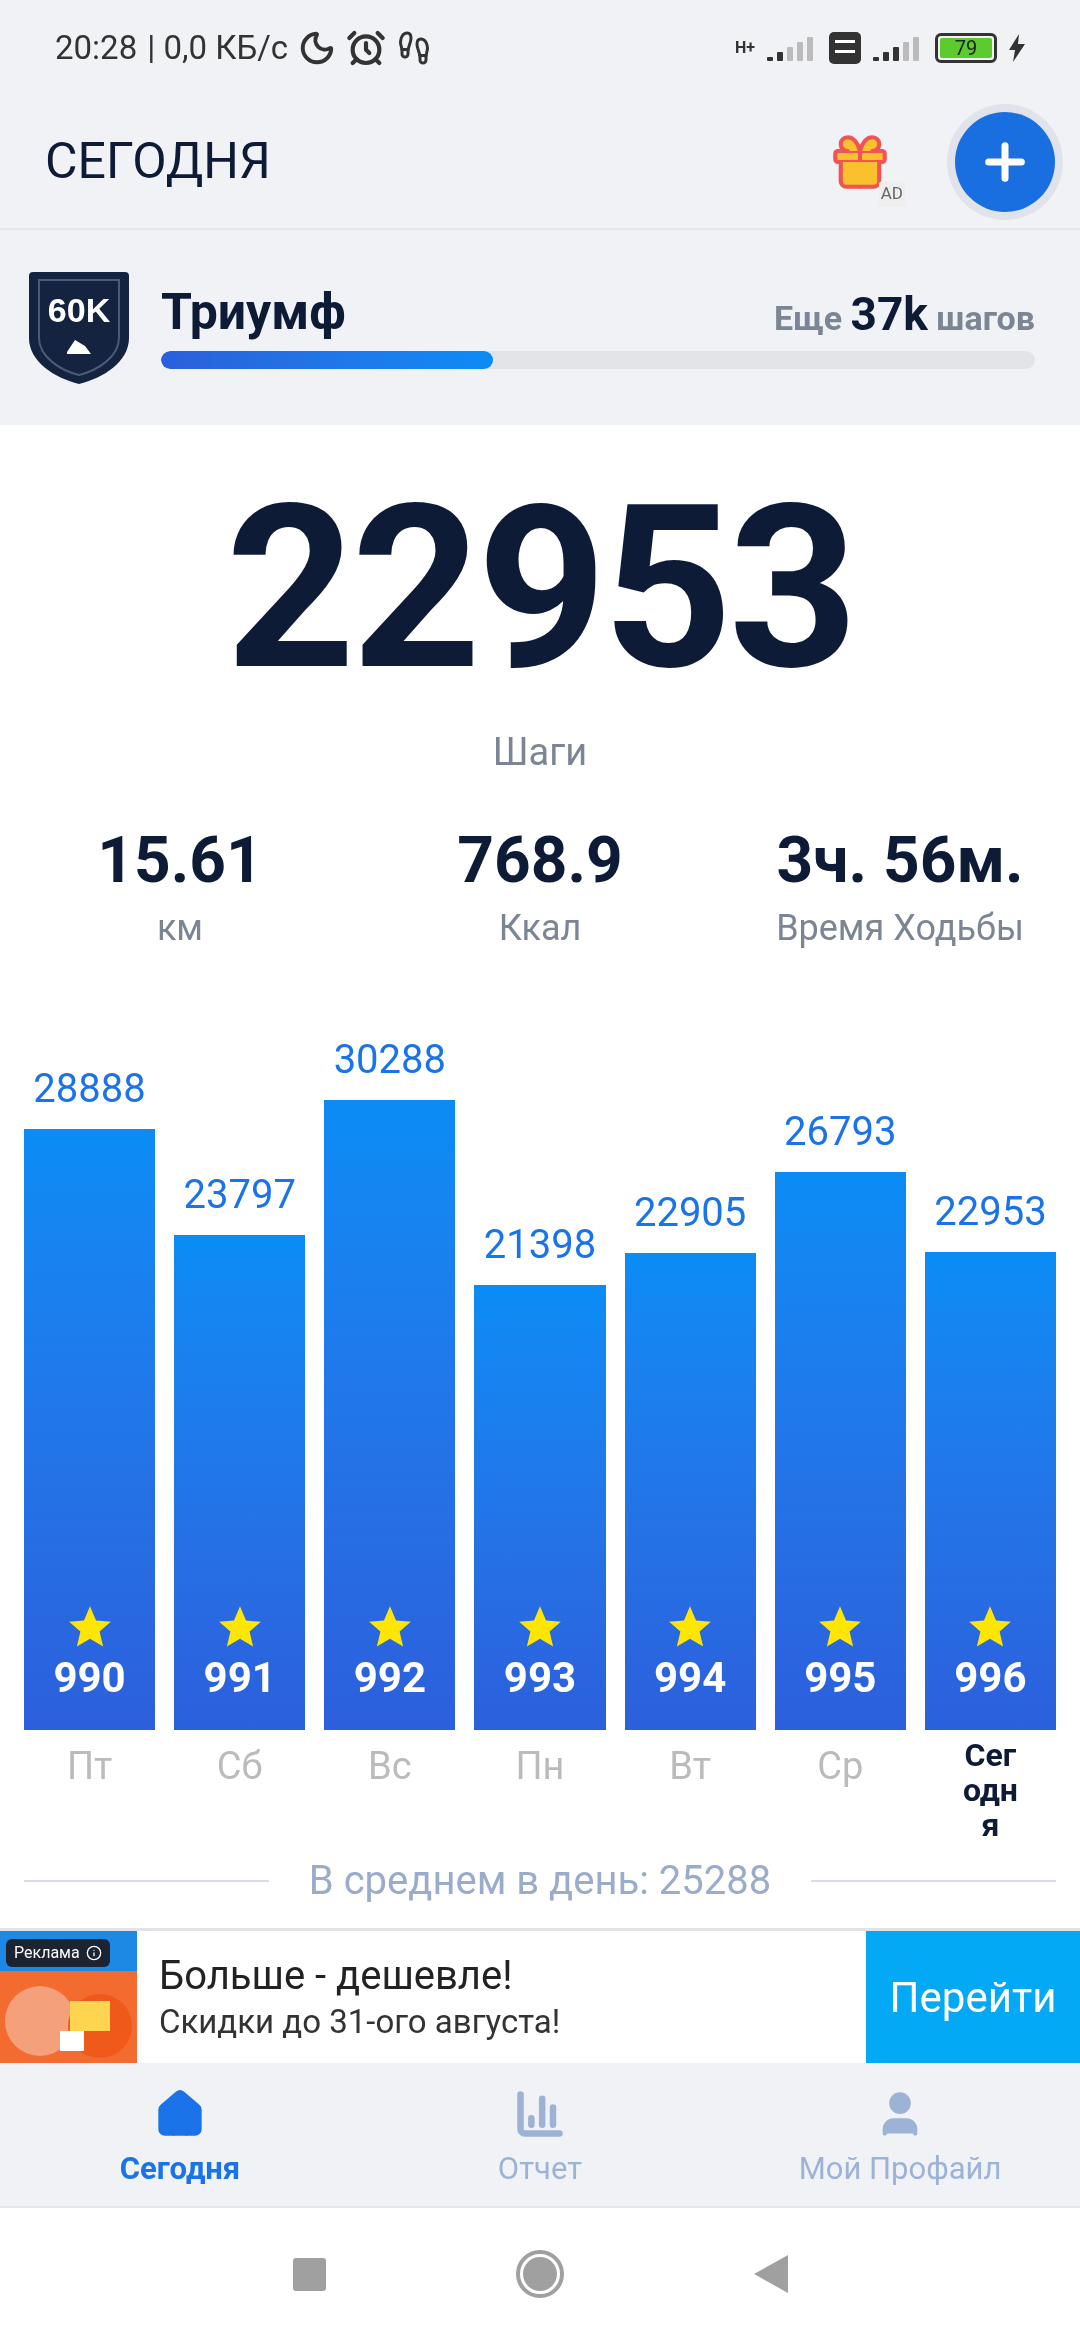 The height and width of the screenshot is (2340, 1080). What do you see at coordinates (239, 1678) in the screenshot?
I see `bar-badge-number: 991` at bounding box center [239, 1678].